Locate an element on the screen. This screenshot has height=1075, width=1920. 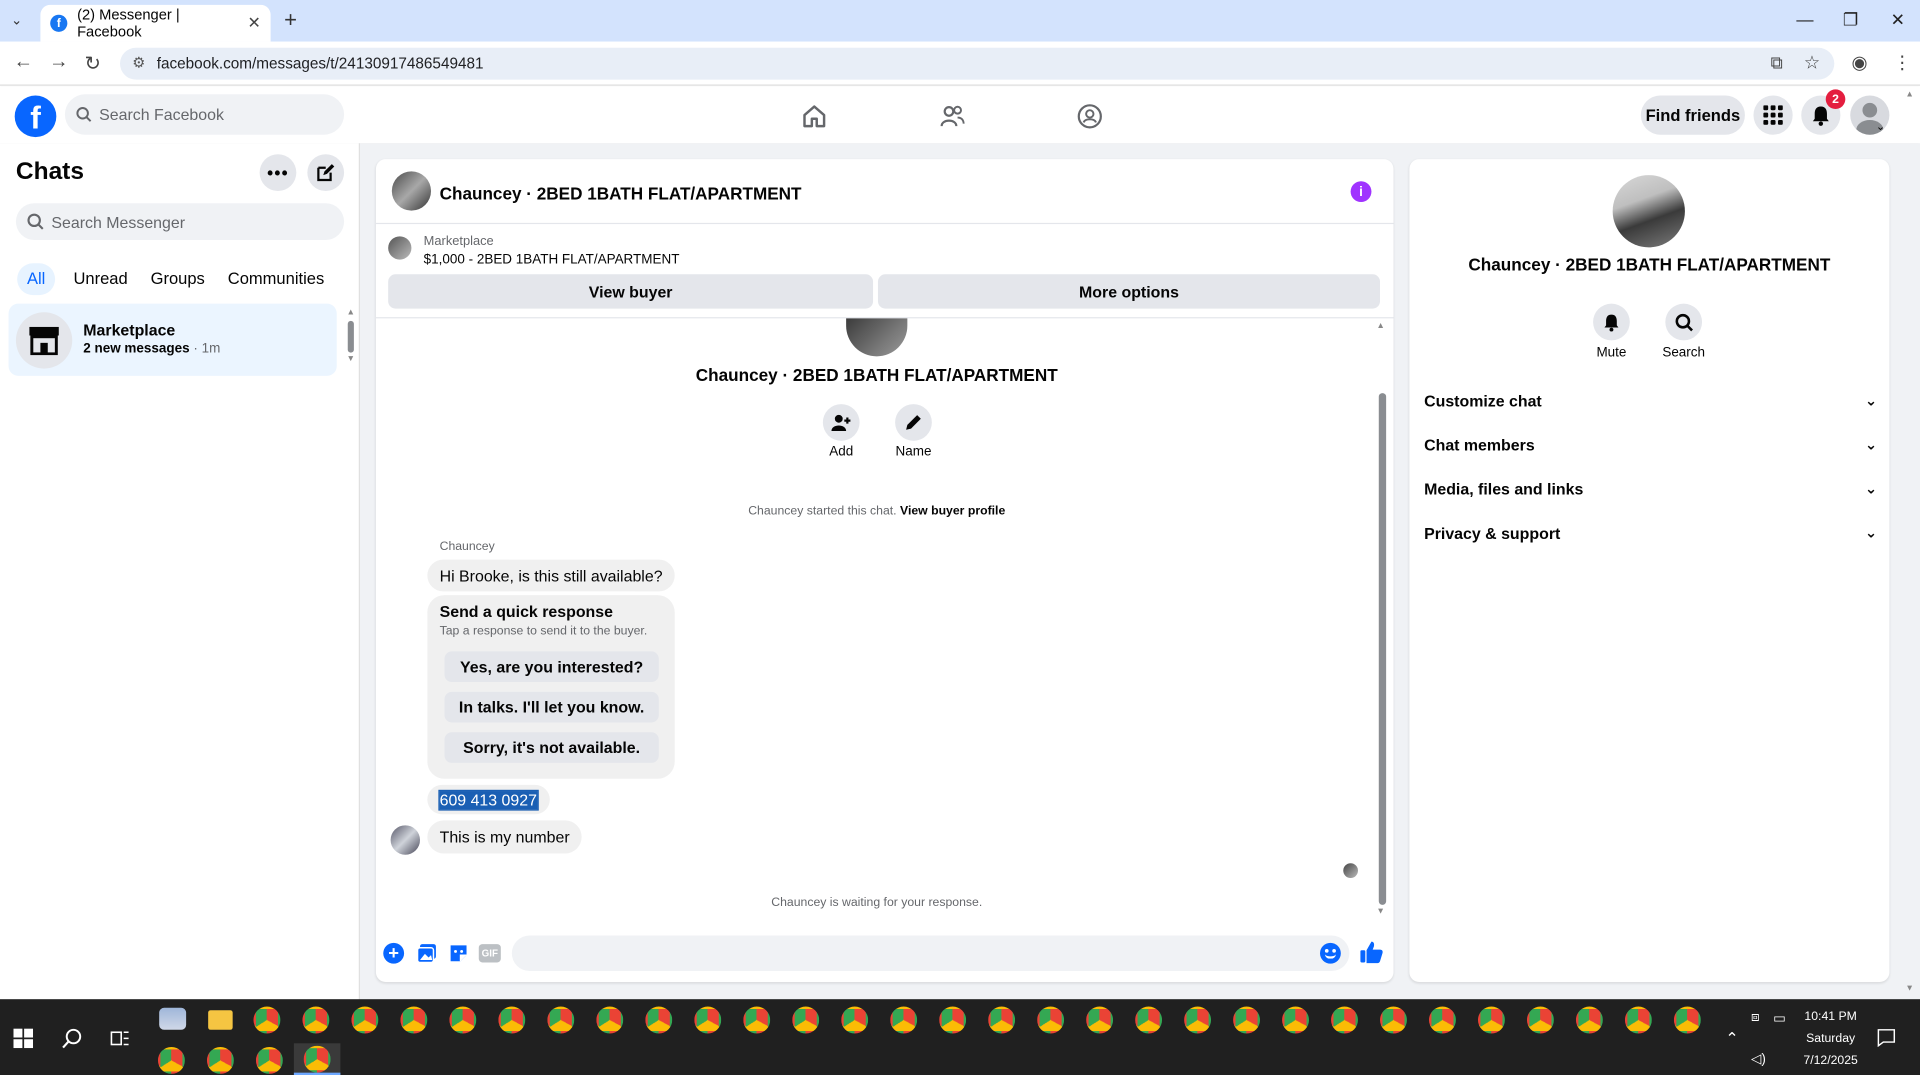
volume-icon: ◁) is located at coordinates (1758, 1059).